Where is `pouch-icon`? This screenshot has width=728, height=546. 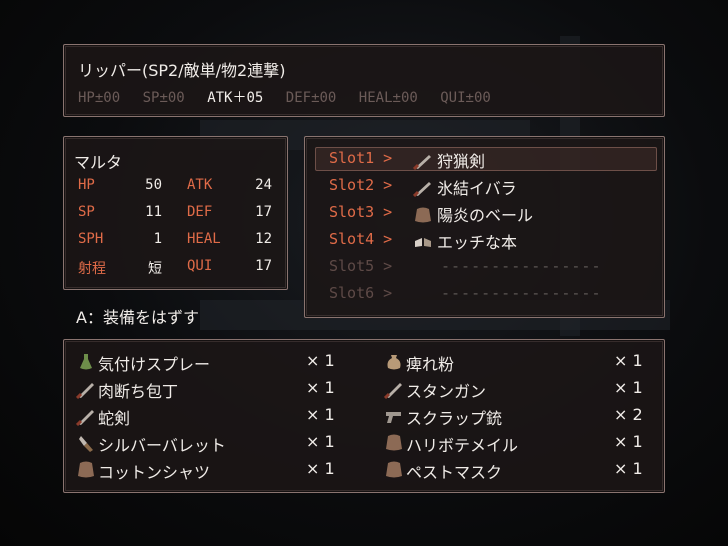
pouch-icon is located at coordinates (394, 362).